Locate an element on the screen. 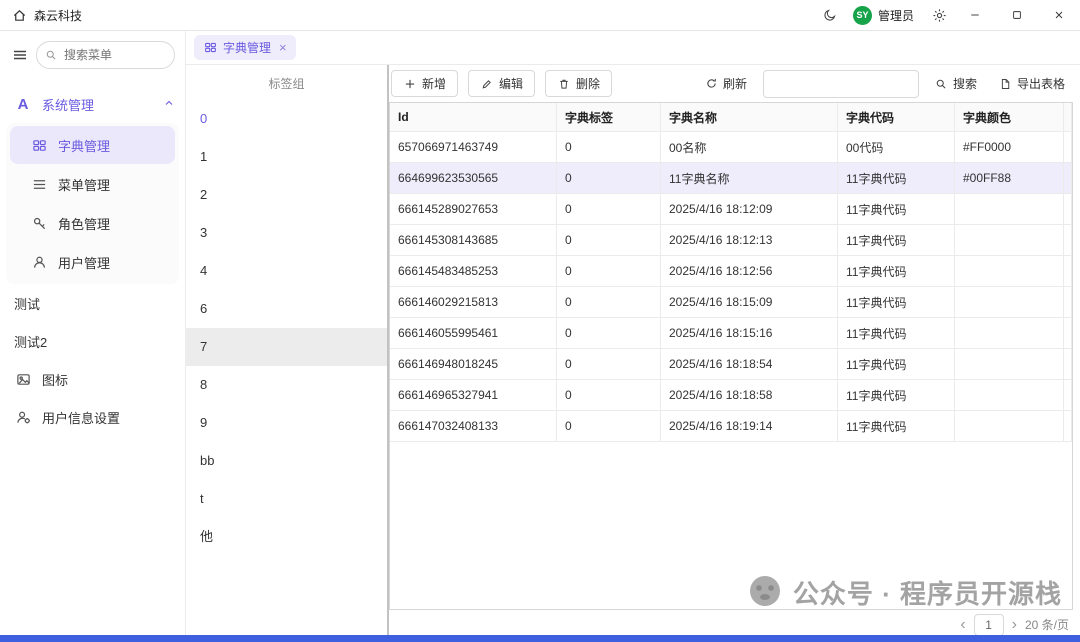 The width and height of the screenshot is (1080, 642). prev-page-icon: ‹ is located at coordinates (962, 624).